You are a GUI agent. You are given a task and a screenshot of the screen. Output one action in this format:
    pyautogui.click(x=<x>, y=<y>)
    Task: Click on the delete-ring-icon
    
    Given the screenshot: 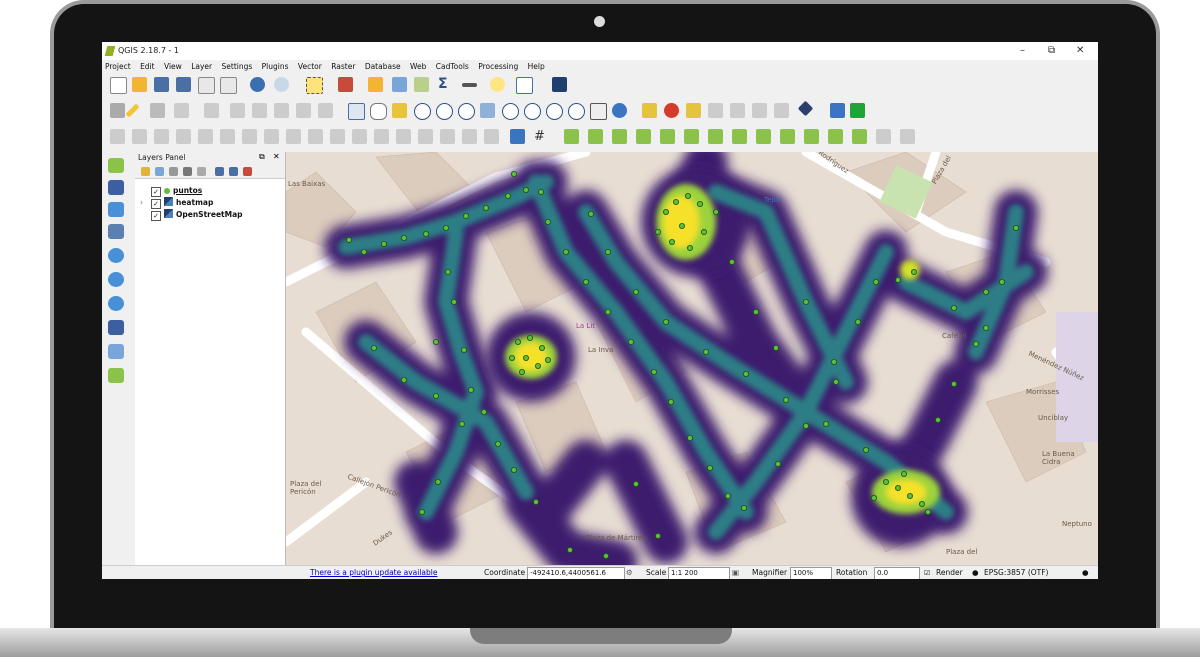 What is the action you would take?
    pyautogui.click(x=315, y=136)
    